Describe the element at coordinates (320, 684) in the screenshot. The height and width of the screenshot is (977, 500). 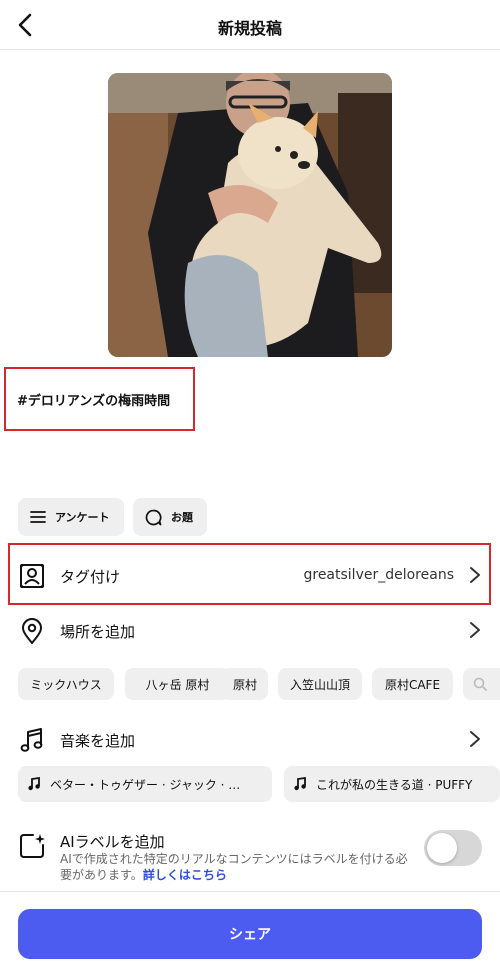
I see `location-chip: 入笠山山頂` at that location.